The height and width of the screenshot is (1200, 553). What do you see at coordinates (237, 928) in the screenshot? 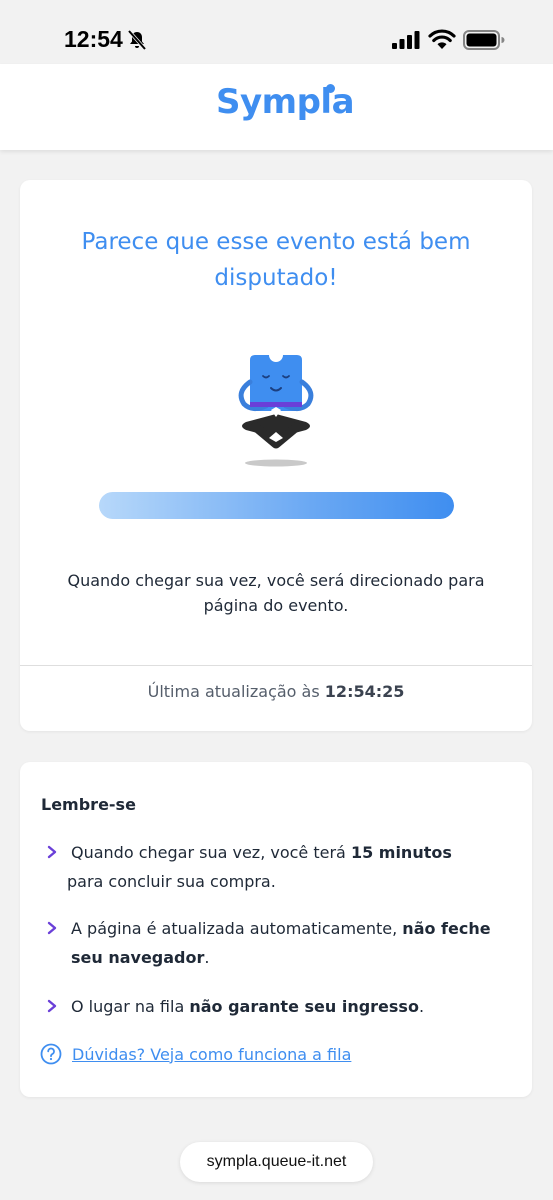
I see `reminder-text: A página é atualizada automaticamente,` at bounding box center [237, 928].